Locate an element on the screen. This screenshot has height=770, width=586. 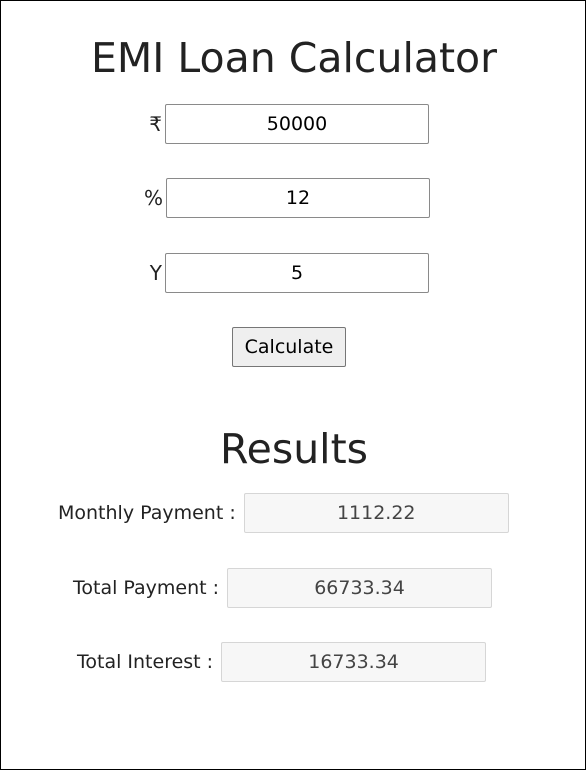
monthly-payment-row: Monthly Payment : 1112.22 is located at coordinates (283, 513).